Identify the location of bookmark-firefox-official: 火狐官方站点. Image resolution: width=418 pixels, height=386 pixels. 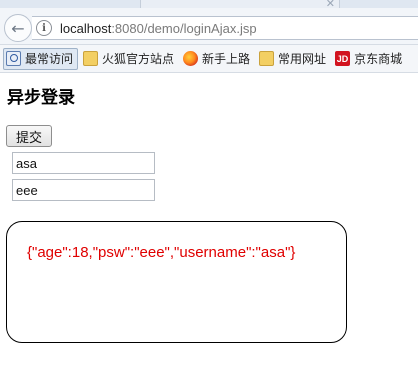
(129, 59).